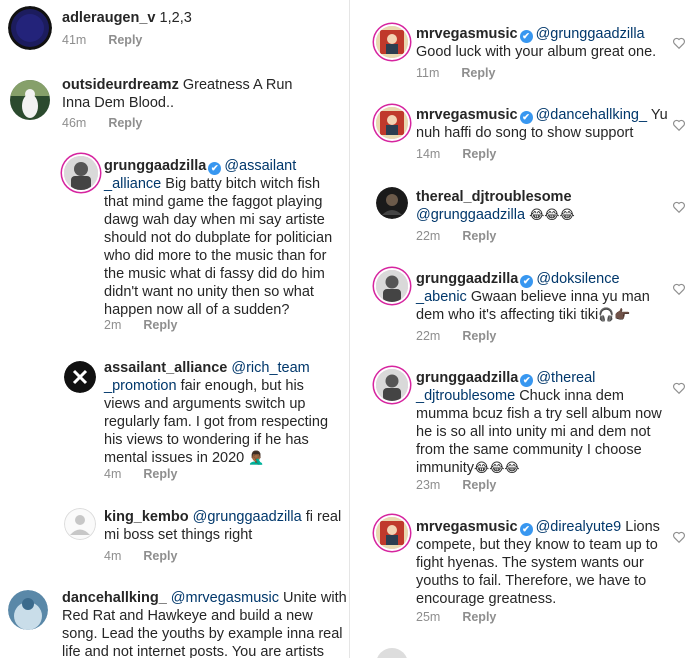 The height and width of the screenshot is (658, 700). What do you see at coordinates (579, 527) in the screenshot?
I see `mention-link: @direalyute9` at bounding box center [579, 527].